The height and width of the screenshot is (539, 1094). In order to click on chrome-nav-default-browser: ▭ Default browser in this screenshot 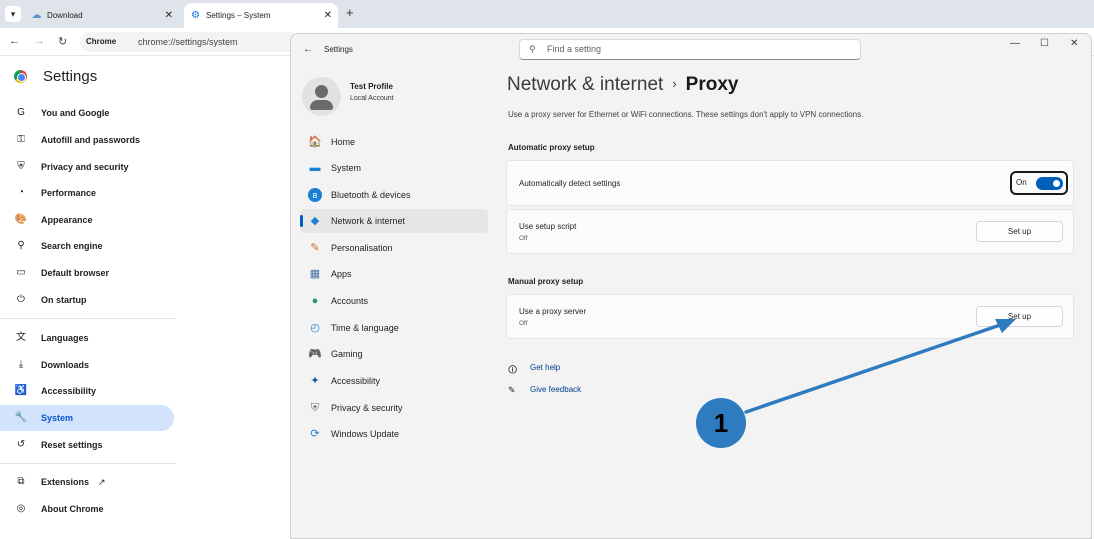, I will do `click(87, 273)`.